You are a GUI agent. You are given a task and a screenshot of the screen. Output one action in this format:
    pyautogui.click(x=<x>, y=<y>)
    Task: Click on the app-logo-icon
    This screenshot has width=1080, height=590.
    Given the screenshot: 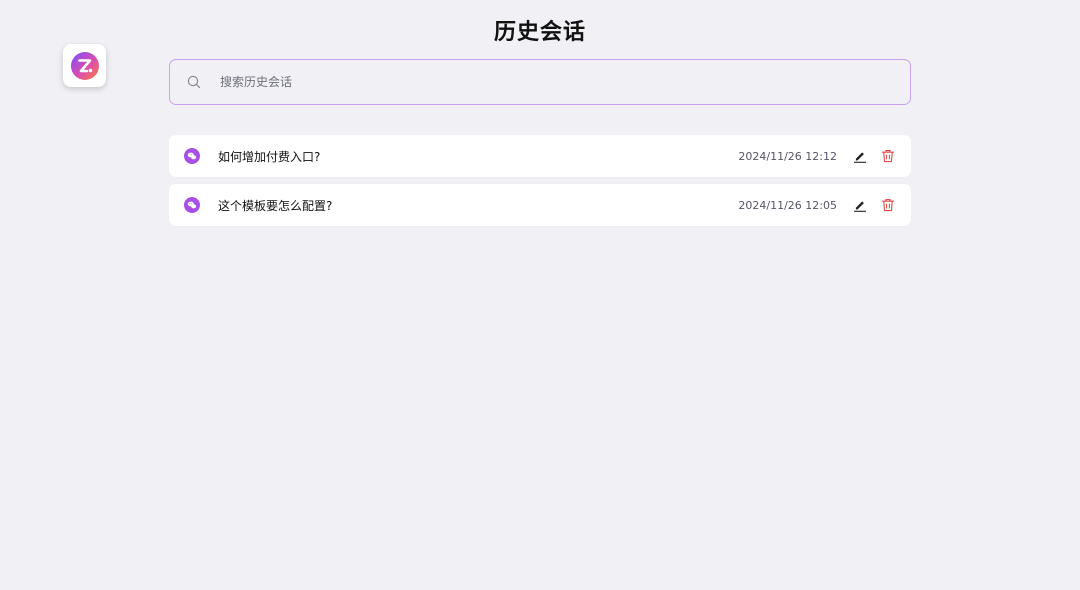 What is the action you would take?
    pyautogui.click(x=84, y=65)
    